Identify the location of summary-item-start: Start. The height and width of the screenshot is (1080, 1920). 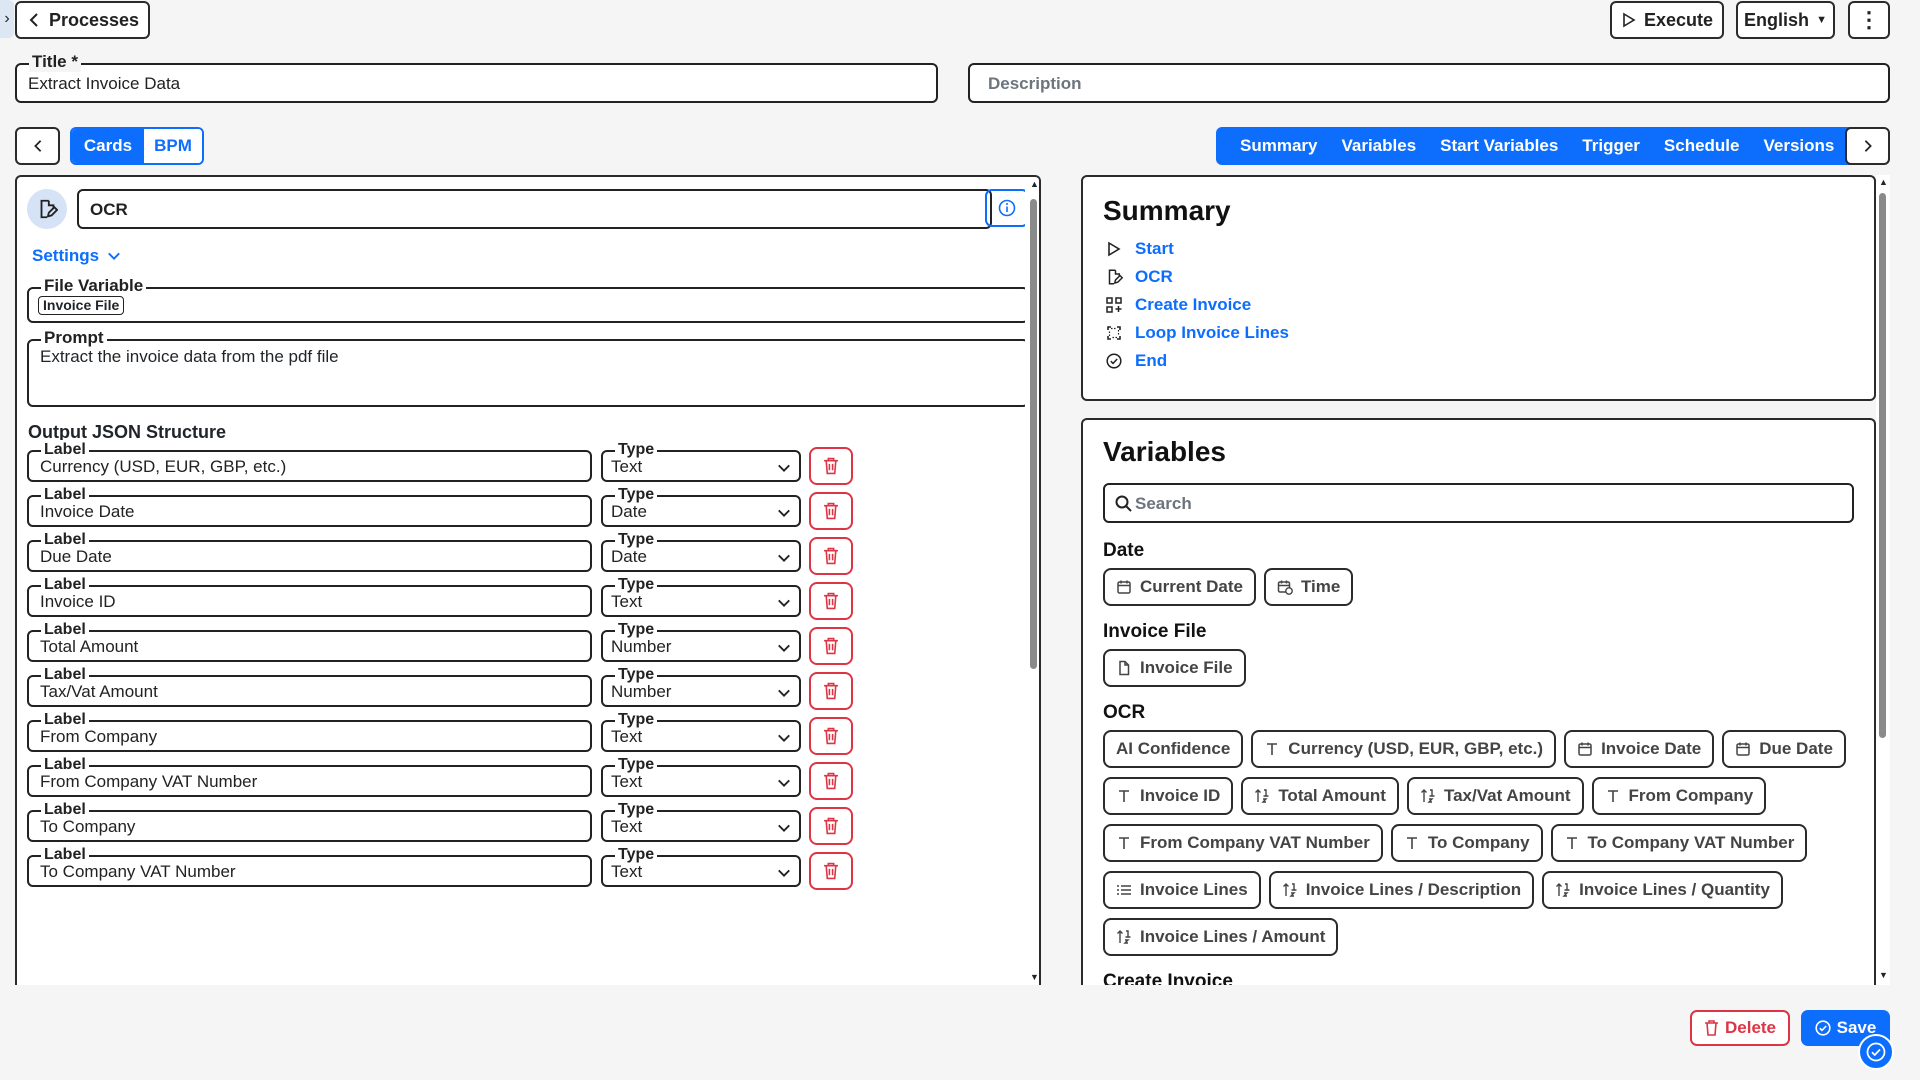
(1197, 249).